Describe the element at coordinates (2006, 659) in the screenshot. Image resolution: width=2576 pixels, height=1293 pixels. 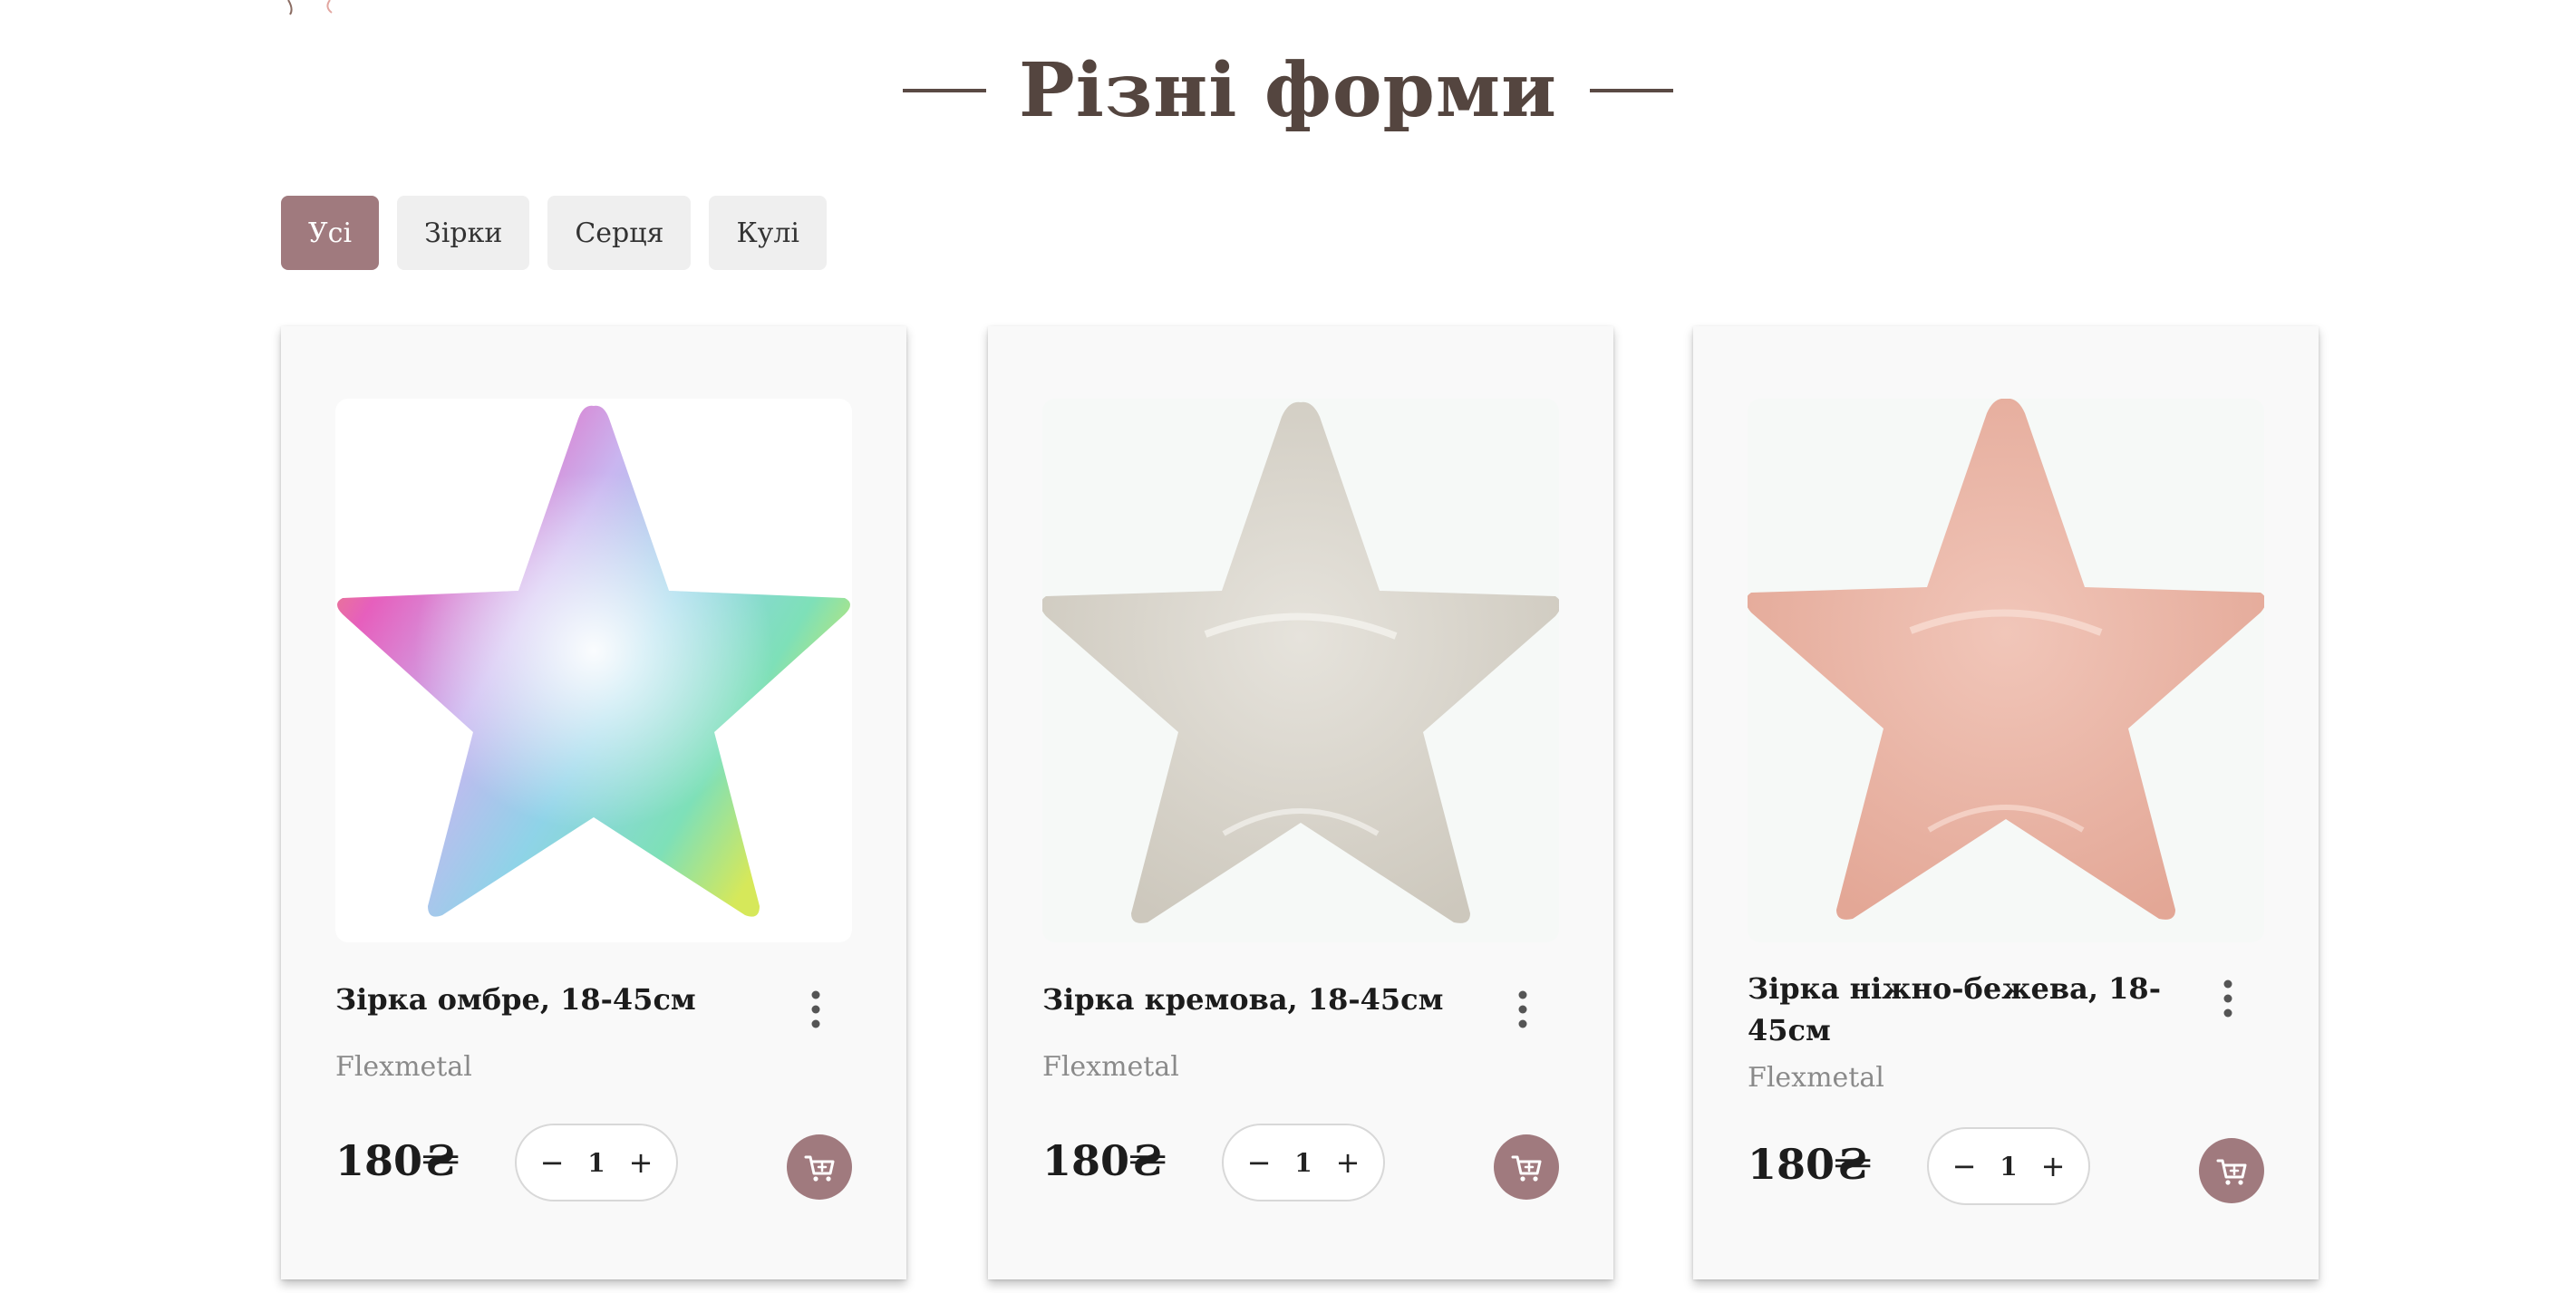
I see `beige-star-balloon-icon` at that location.